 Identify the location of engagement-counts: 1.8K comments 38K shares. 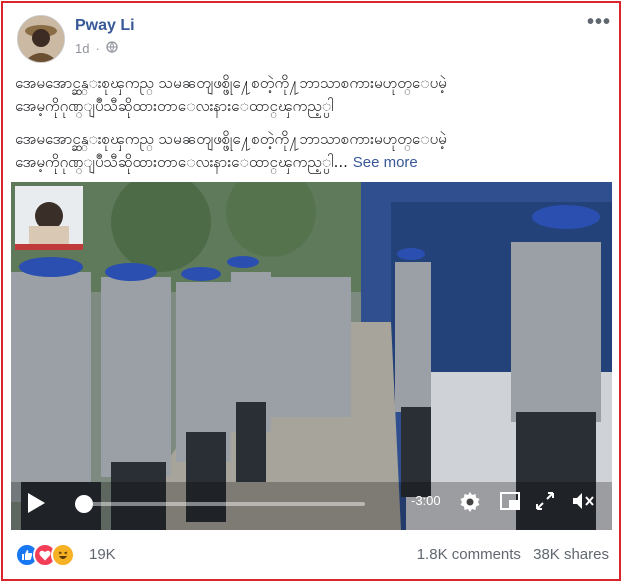
(513, 554).